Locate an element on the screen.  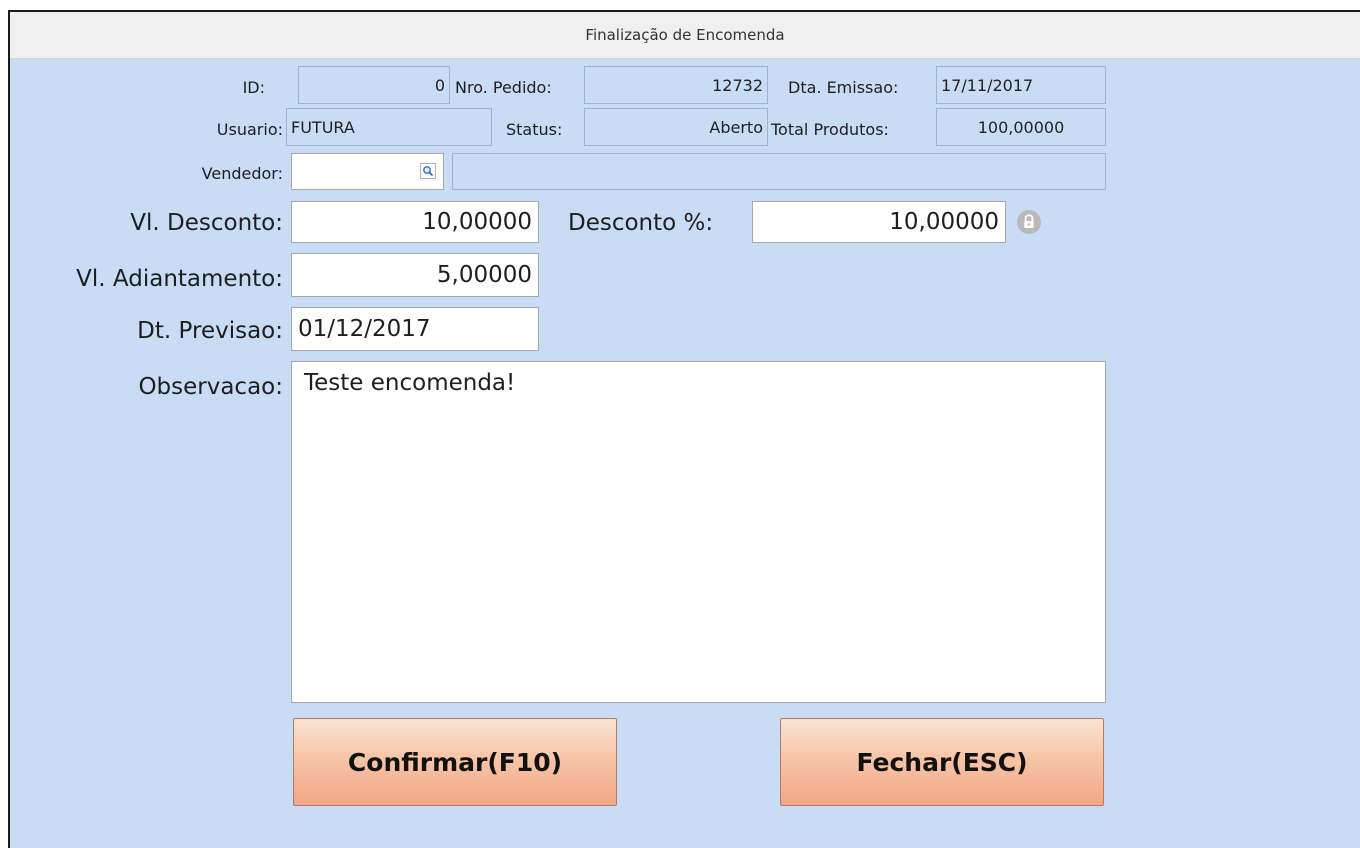
lock-icon is located at coordinates (1029, 222).